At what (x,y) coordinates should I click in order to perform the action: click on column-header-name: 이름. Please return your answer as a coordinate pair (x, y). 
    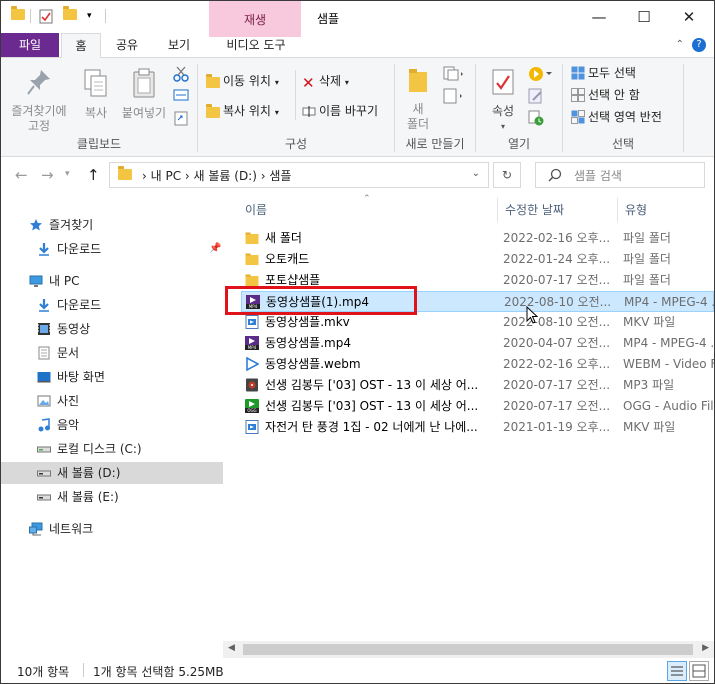
    Looking at the image, I should click on (256, 209).